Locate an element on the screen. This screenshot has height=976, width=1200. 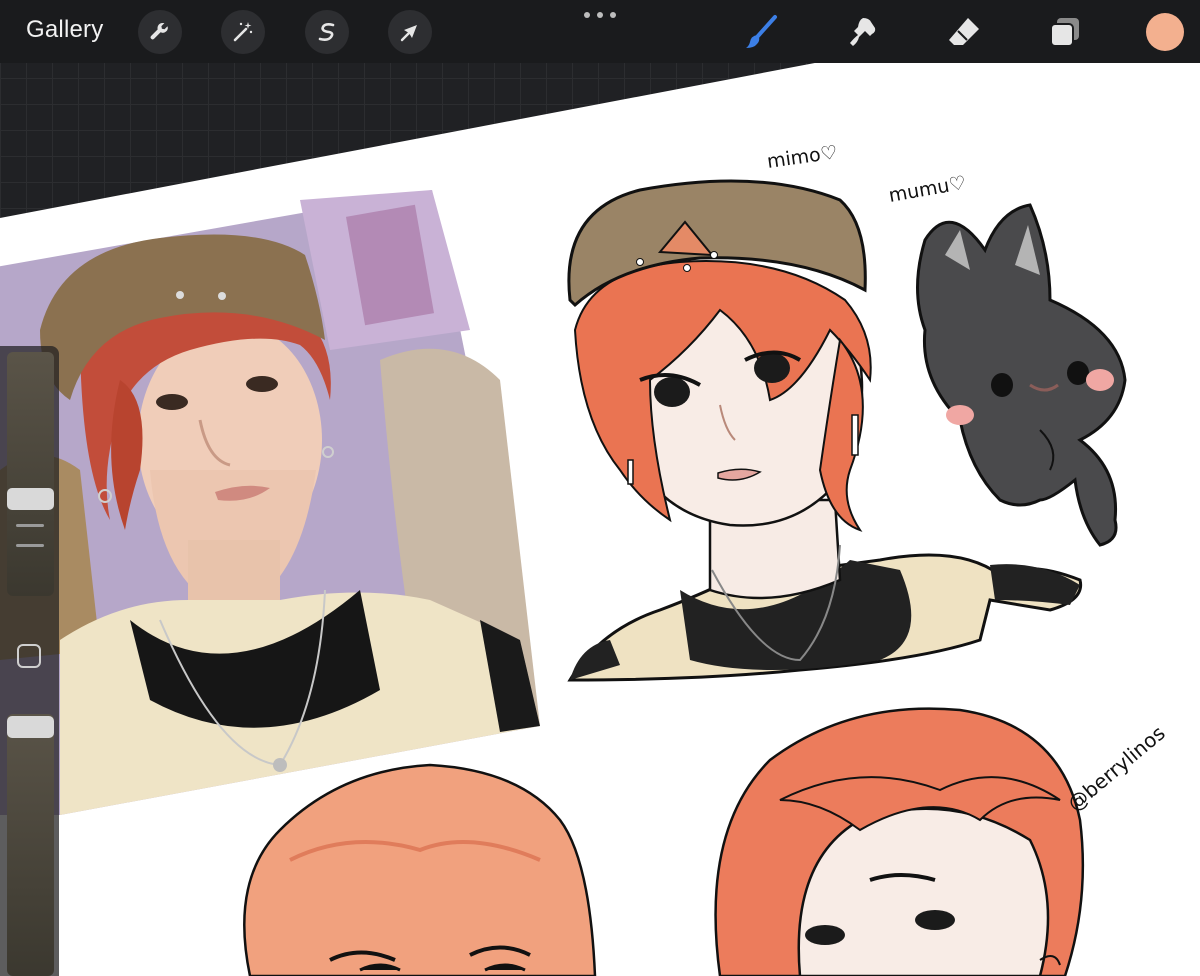
transform-arrow-icon is located at coordinates (410, 32).